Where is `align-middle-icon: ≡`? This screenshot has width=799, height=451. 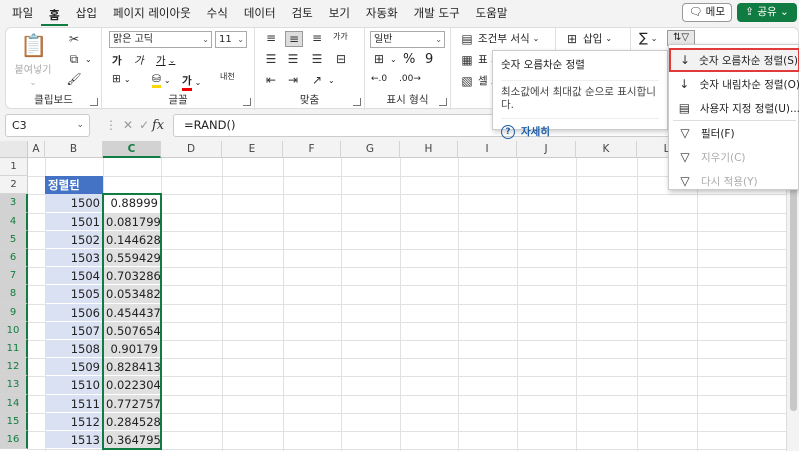 align-middle-icon: ≡ is located at coordinates (294, 39).